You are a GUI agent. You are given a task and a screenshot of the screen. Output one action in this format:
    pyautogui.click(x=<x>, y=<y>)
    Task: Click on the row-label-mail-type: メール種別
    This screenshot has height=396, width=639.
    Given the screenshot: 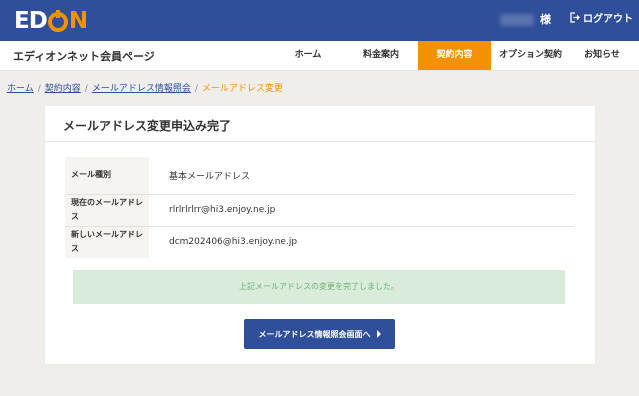 What is the action you would take?
    pyautogui.click(x=107, y=176)
    